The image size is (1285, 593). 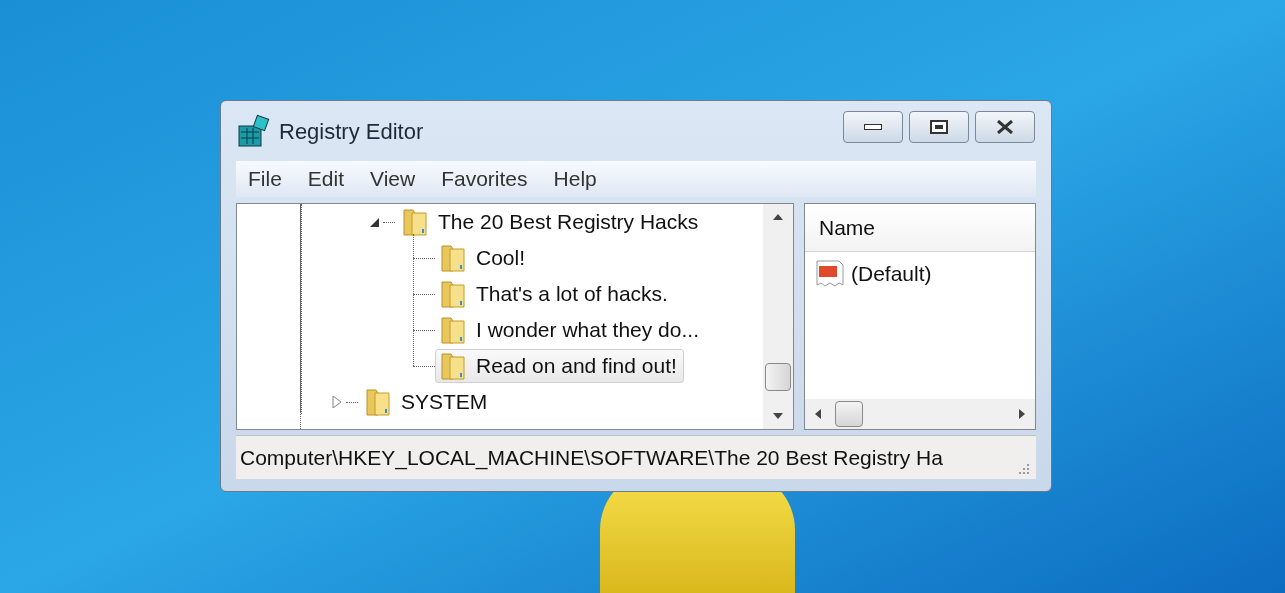 I want to click on minimize-button, so click(x=873, y=127).